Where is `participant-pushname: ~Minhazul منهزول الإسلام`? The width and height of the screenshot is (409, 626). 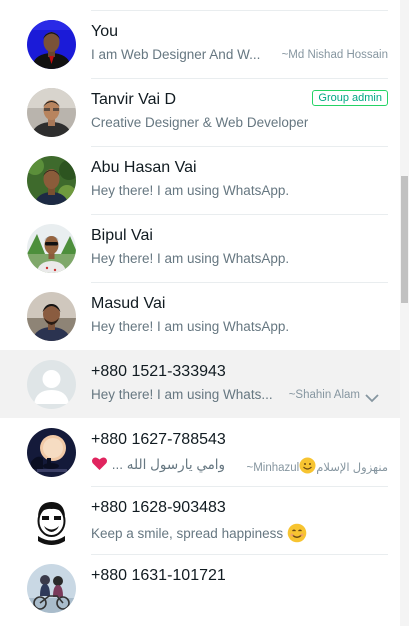
participant-pushname: ~Minhazul منهزول الإسلام is located at coordinates (317, 465).